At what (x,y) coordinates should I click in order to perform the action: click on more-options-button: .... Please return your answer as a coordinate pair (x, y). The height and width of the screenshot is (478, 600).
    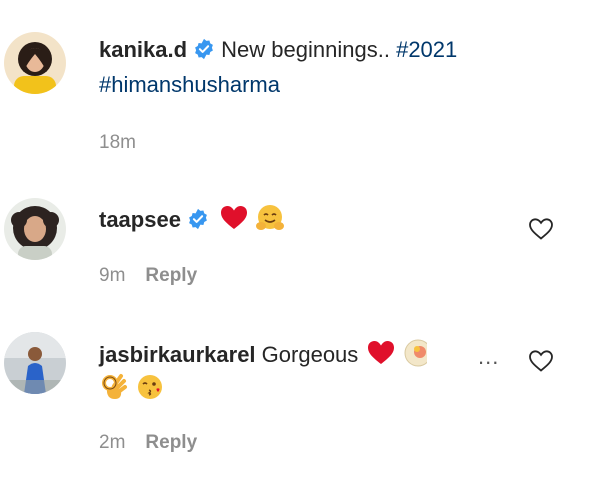
    Looking at the image, I should click on (488, 357).